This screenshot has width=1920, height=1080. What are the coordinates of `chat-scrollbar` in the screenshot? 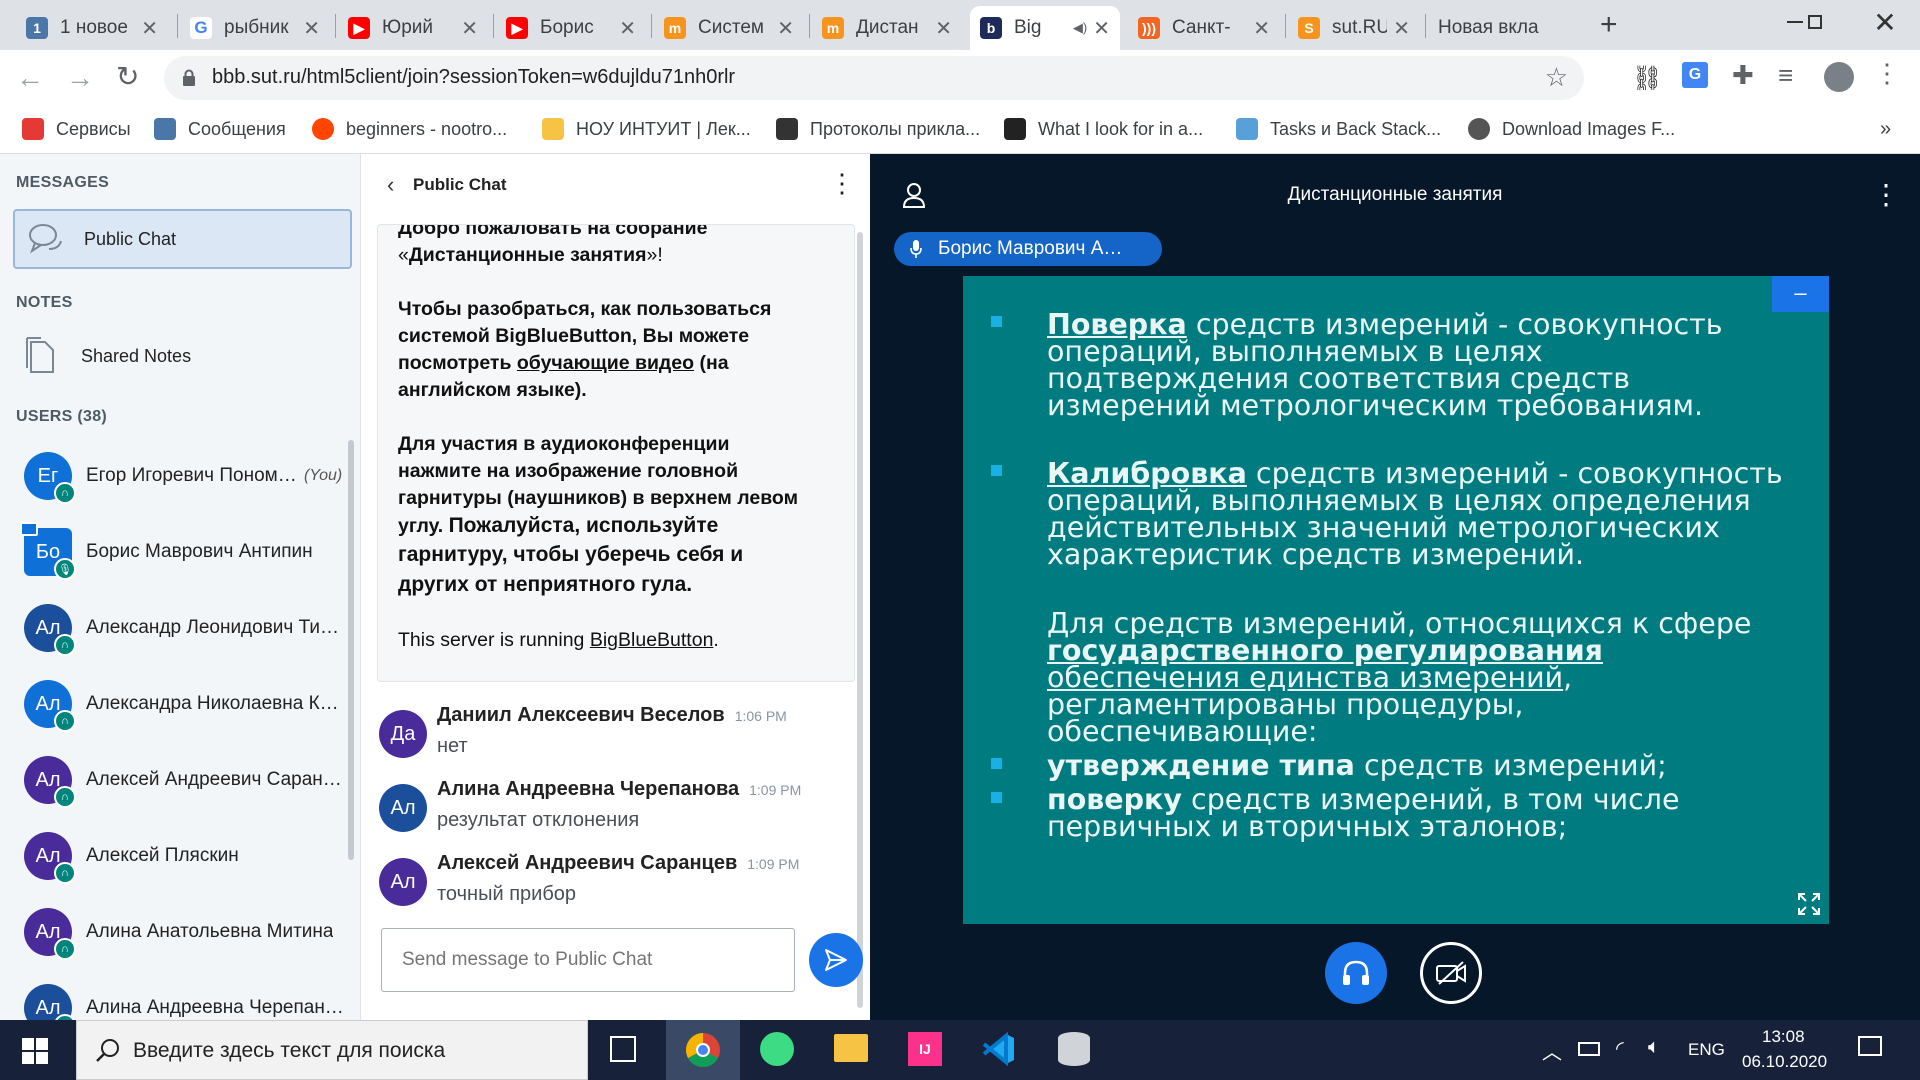 It's located at (860, 620).